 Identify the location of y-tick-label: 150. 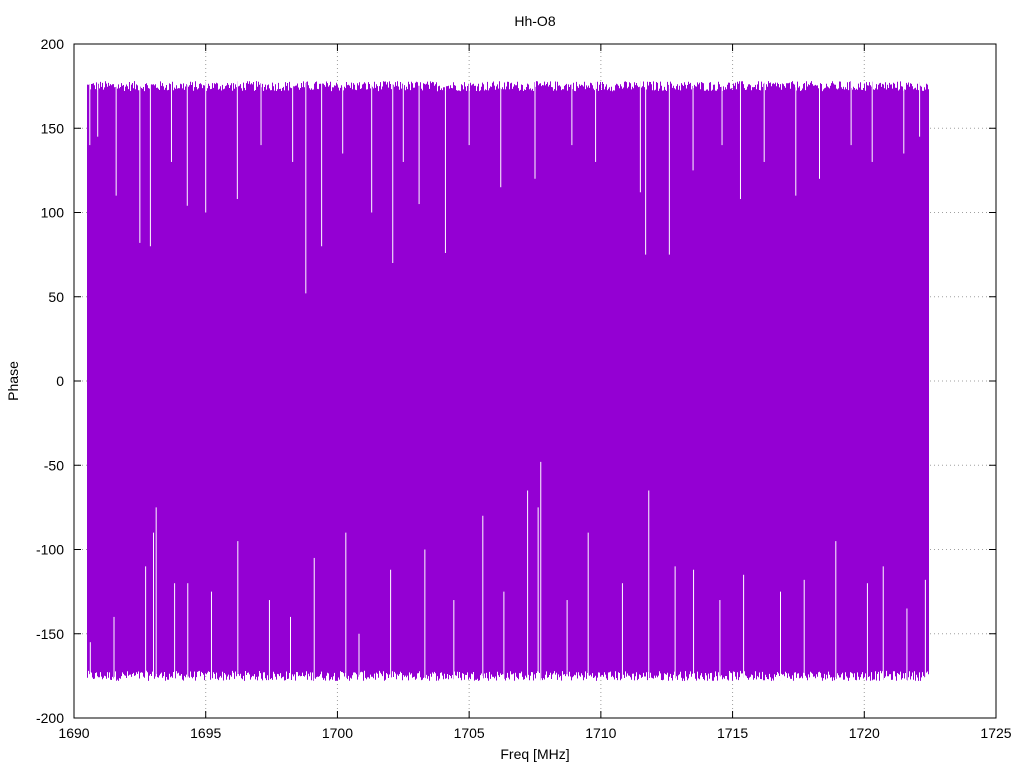
(53, 128).